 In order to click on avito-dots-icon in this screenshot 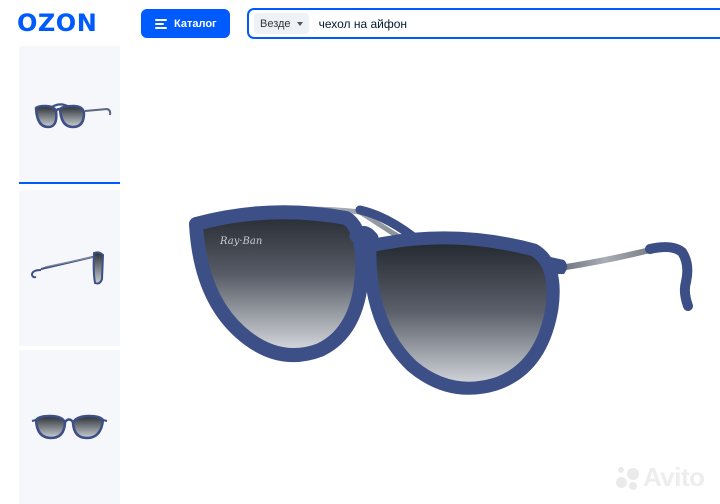, I will do `click(627, 478)`.